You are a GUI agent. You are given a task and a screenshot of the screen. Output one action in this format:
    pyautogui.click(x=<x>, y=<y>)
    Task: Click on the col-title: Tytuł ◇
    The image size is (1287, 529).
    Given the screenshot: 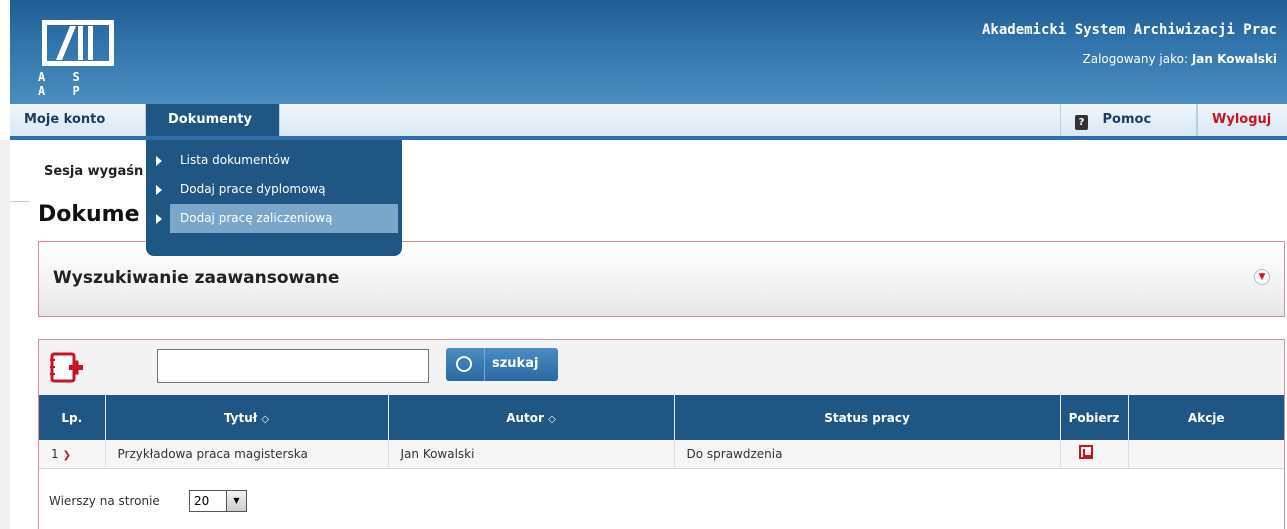 What is the action you would take?
    pyautogui.click(x=247, y=417)
    